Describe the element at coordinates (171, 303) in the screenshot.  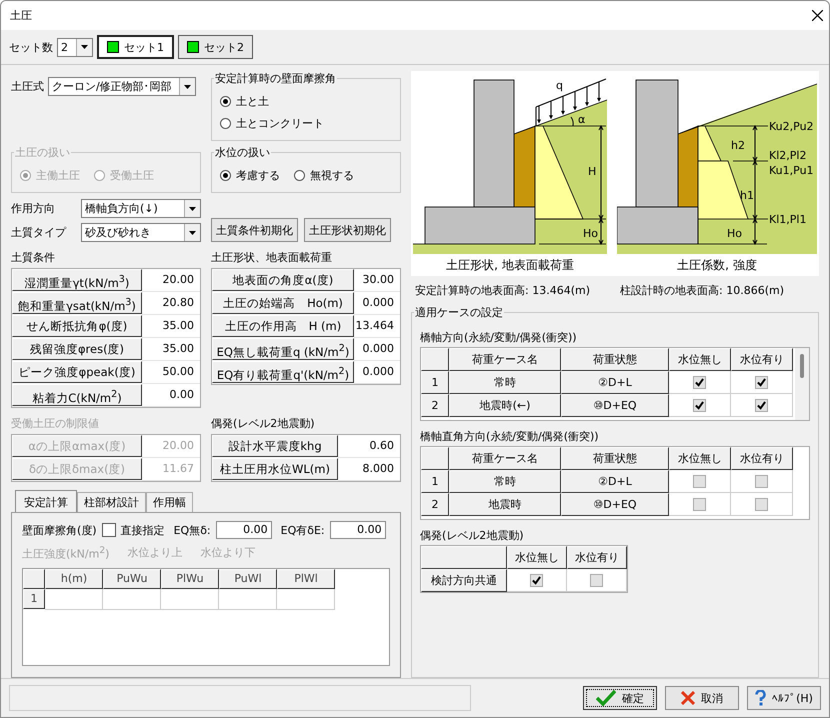
I see `value-cell: 20.80` at that location.